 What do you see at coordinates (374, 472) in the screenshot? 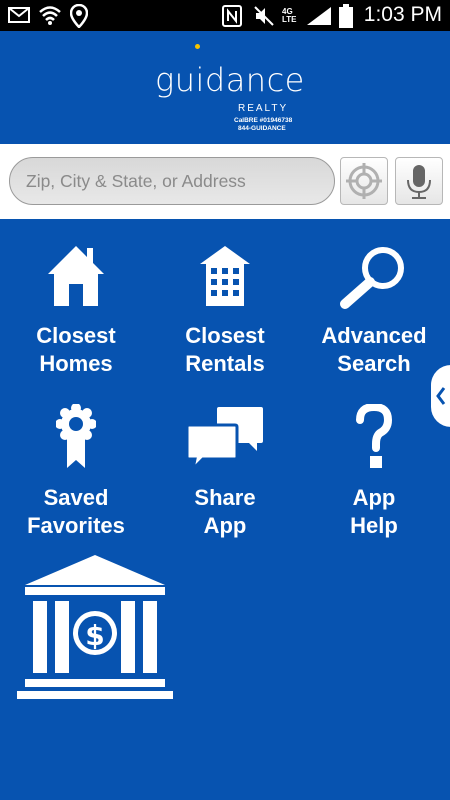
I see `menu-app-help: App Help` at bounding box center [374, 472].